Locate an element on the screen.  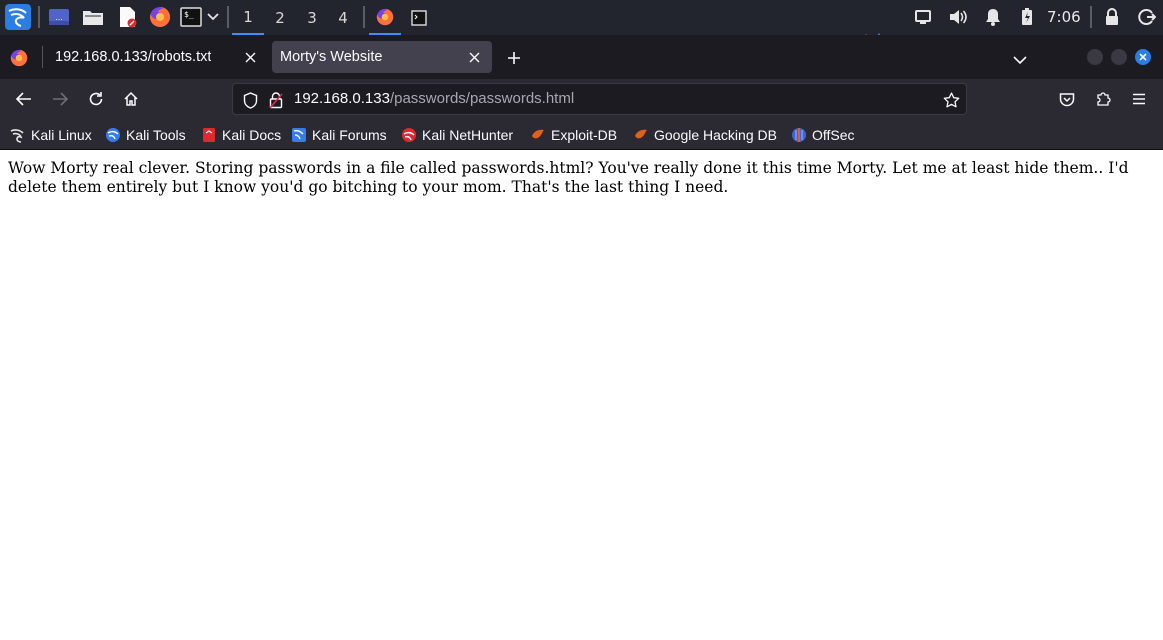
bookmark-label: Exploit-DB is located at coordinates (584, 135).